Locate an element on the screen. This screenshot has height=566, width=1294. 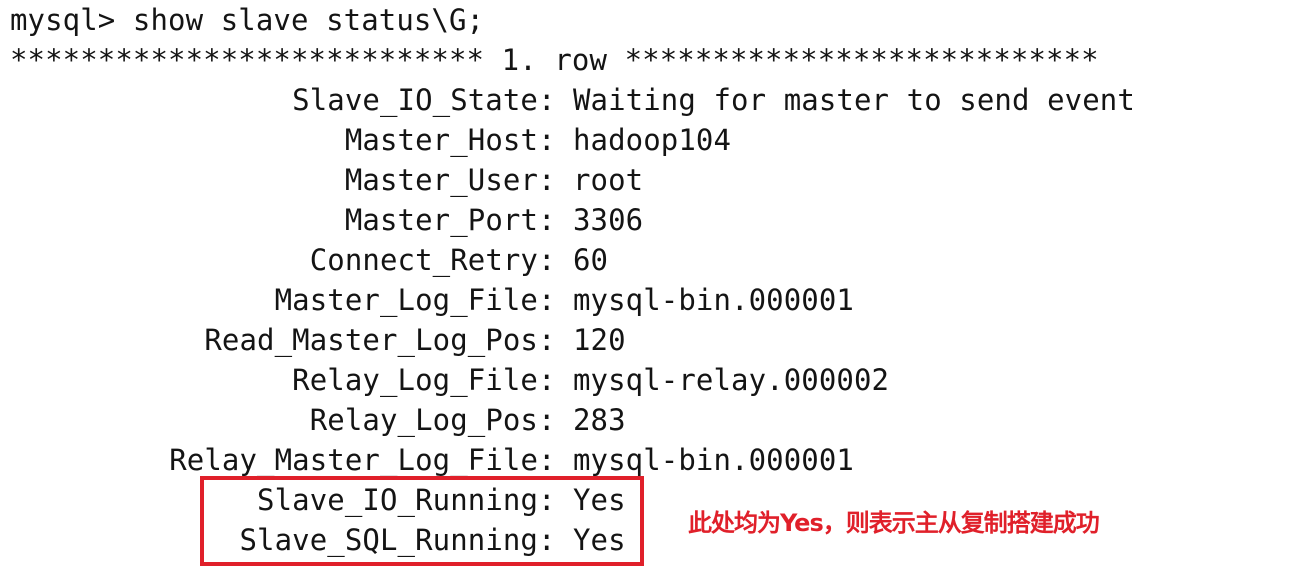
field-value: 283 is located at coordinates (599, 420).